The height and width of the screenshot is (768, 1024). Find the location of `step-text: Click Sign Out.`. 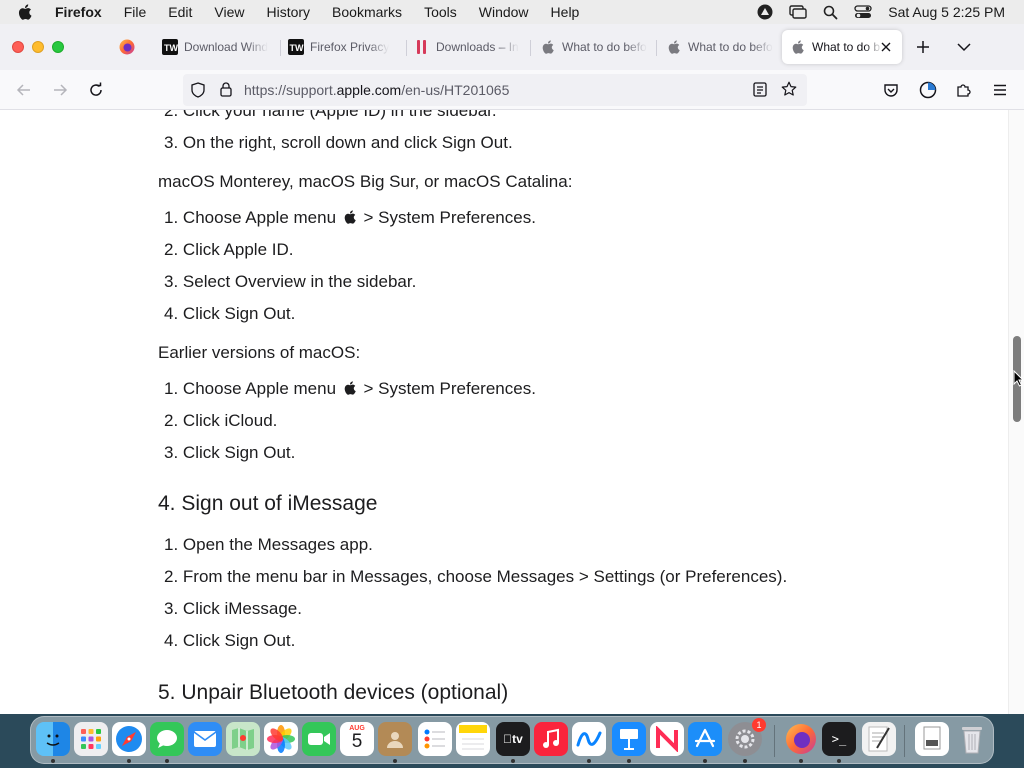

step-text: Click Sign Out. is located at coordinates (239, 313).